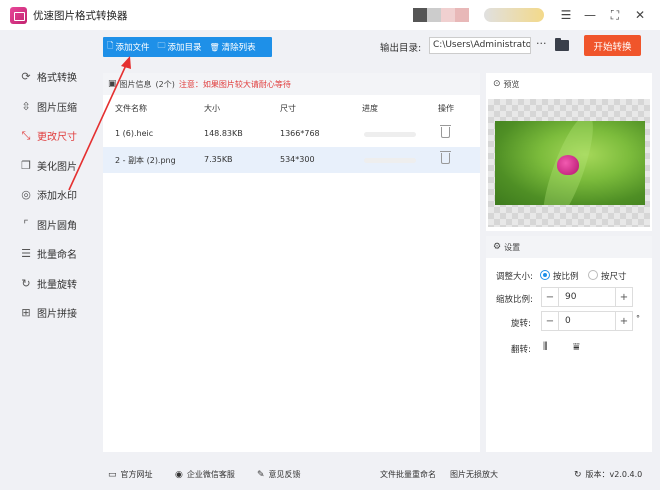 The height and width of the screenshot is (490, 660). Describe the element at coordinates (112, 474) in the screenshot. I see `website-icon: ▭` at that location.